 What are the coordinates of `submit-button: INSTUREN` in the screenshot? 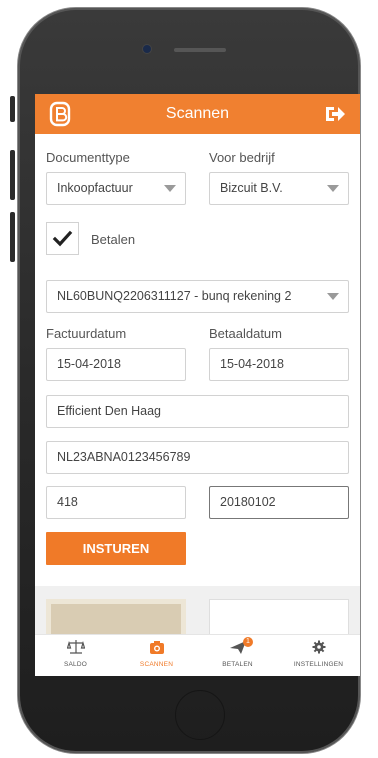 It's located at (116, 548).